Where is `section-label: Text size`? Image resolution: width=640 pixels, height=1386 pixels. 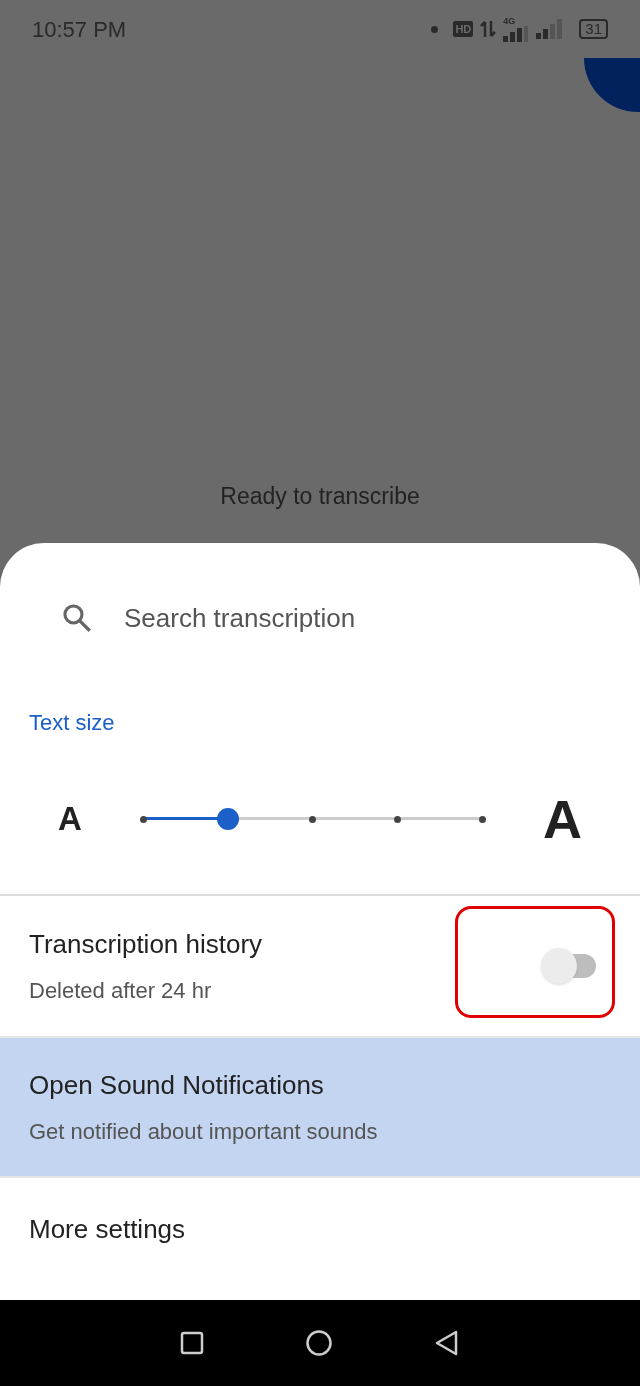
section-label: Text size is located at coordinates (72, 723).